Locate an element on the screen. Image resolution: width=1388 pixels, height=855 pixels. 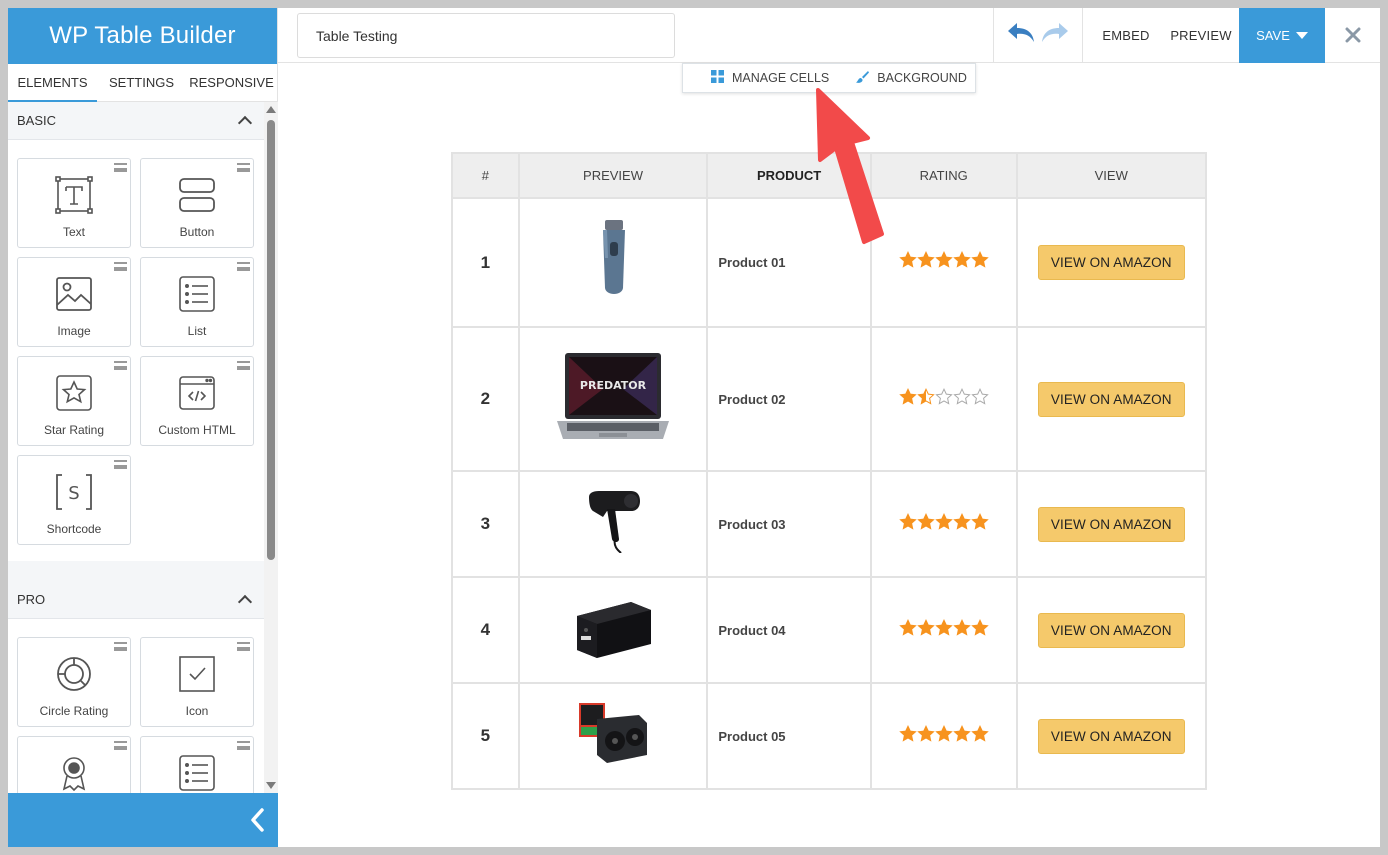
tab-elements: ELEMENTS is located at coordinates (52, 83).